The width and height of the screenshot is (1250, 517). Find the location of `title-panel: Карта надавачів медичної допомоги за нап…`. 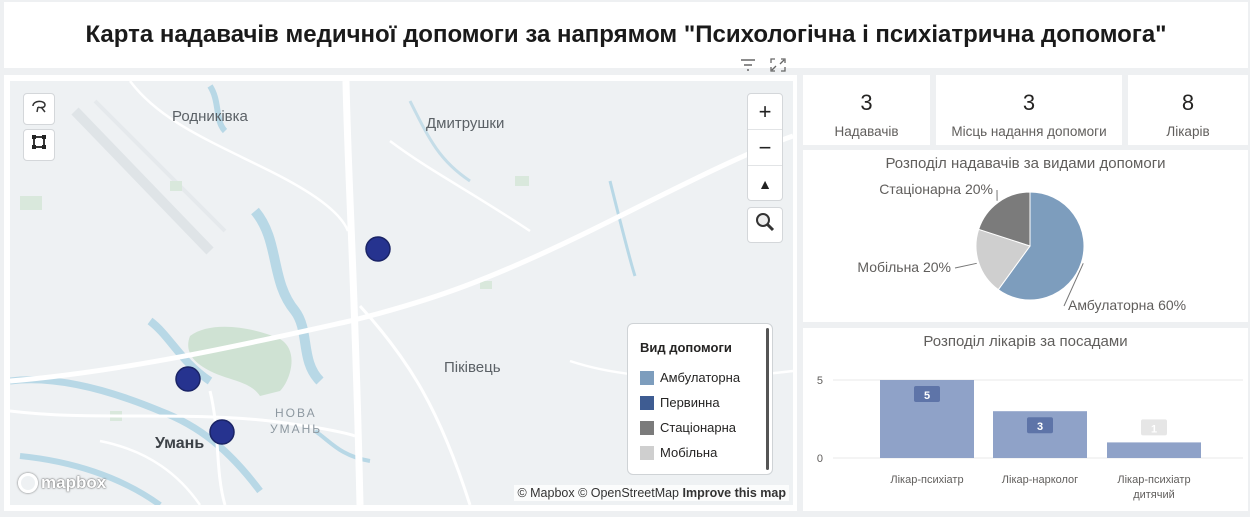

title-panel: Карта надавачів медичної допомоги за нап… is located at coordinates (626, 35).